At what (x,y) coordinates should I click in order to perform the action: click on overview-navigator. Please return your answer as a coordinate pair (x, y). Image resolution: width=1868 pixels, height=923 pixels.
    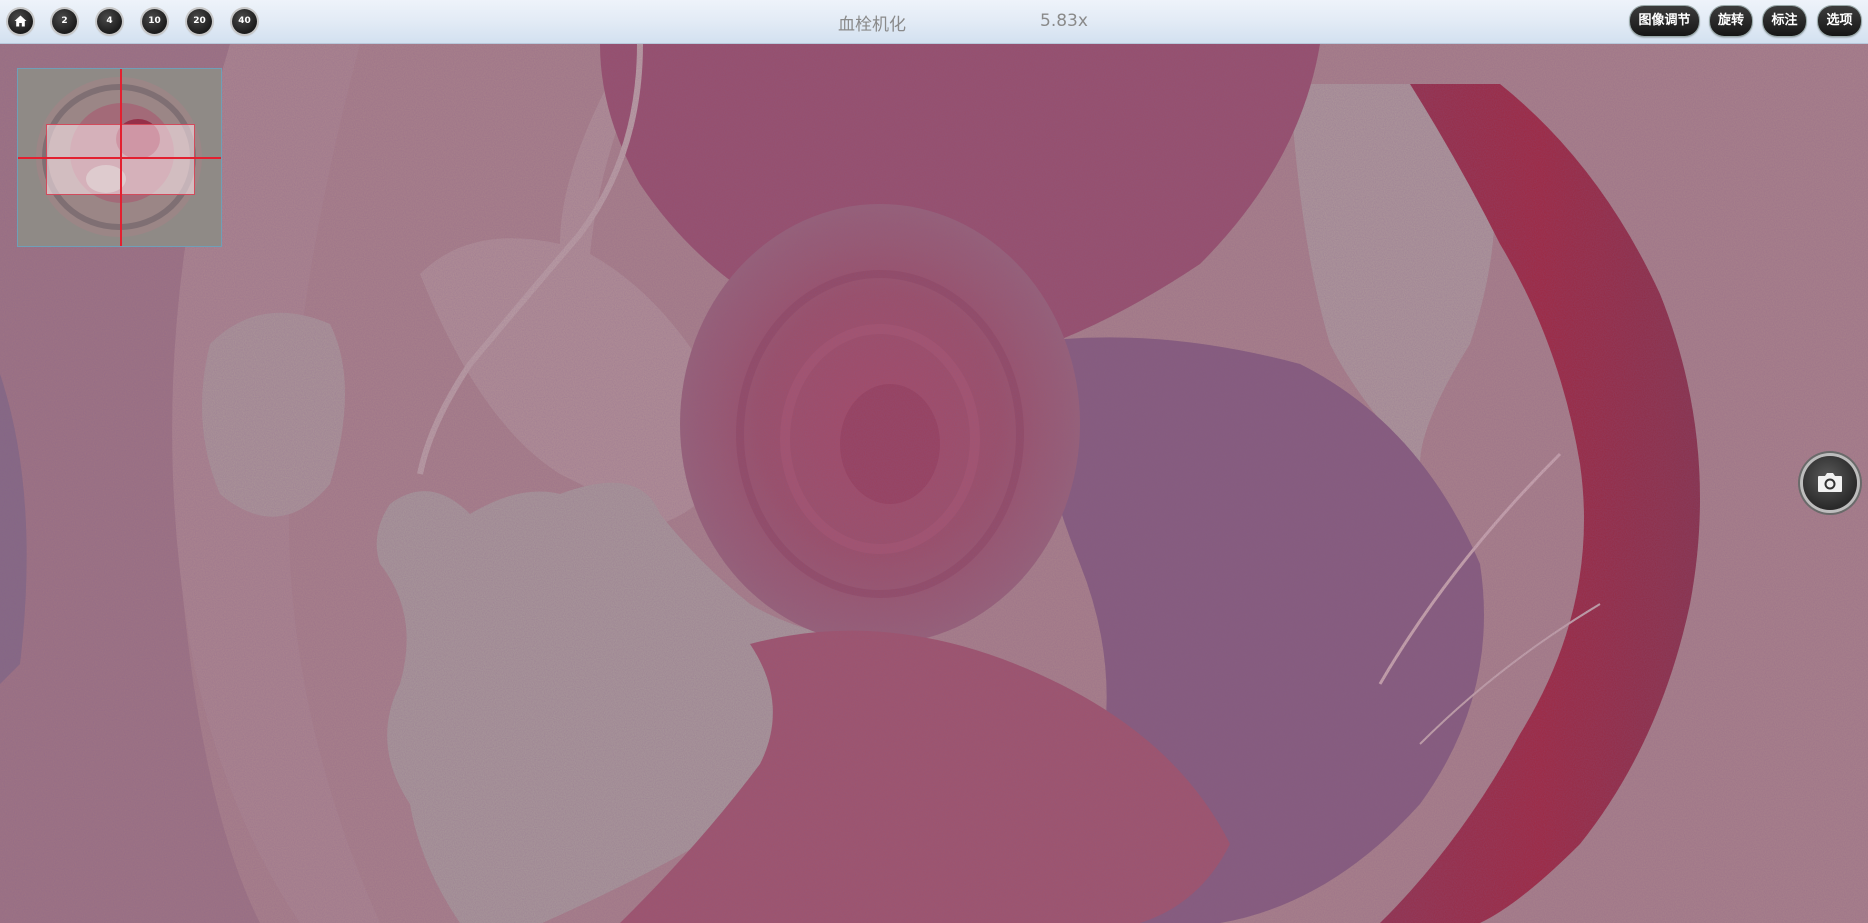
    Looking at the image, I should click on (119, 157).